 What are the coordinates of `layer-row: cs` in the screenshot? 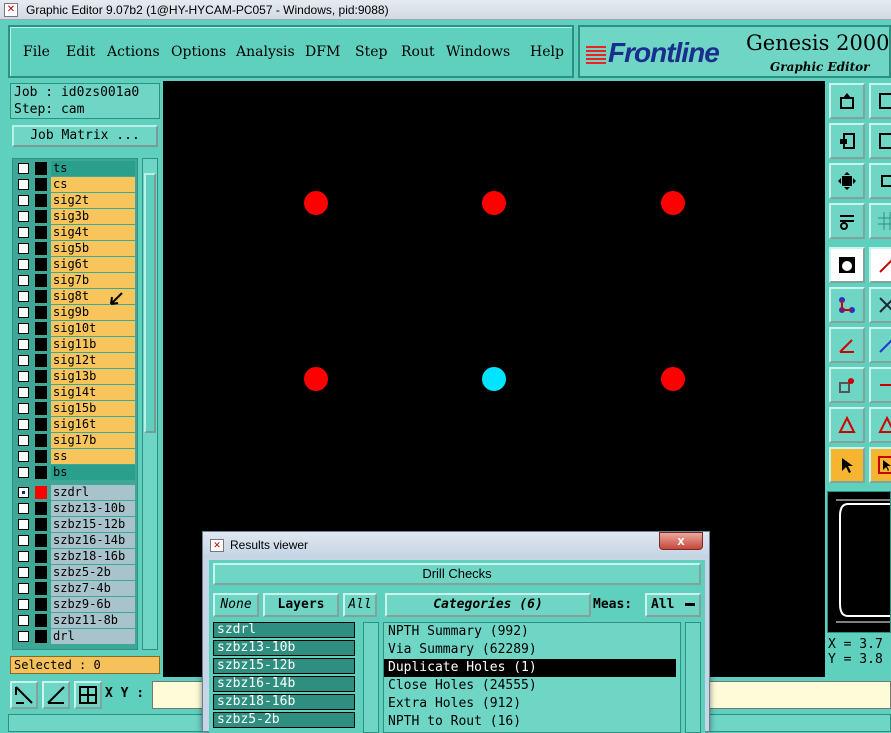 It's located at (76, 184).